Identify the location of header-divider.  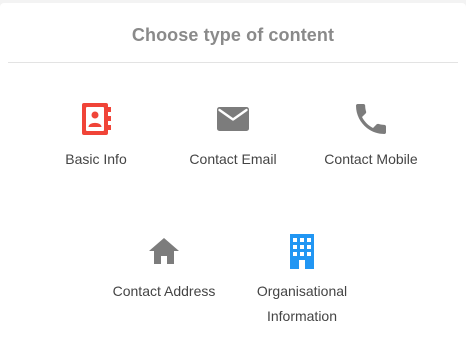
(233, 62).